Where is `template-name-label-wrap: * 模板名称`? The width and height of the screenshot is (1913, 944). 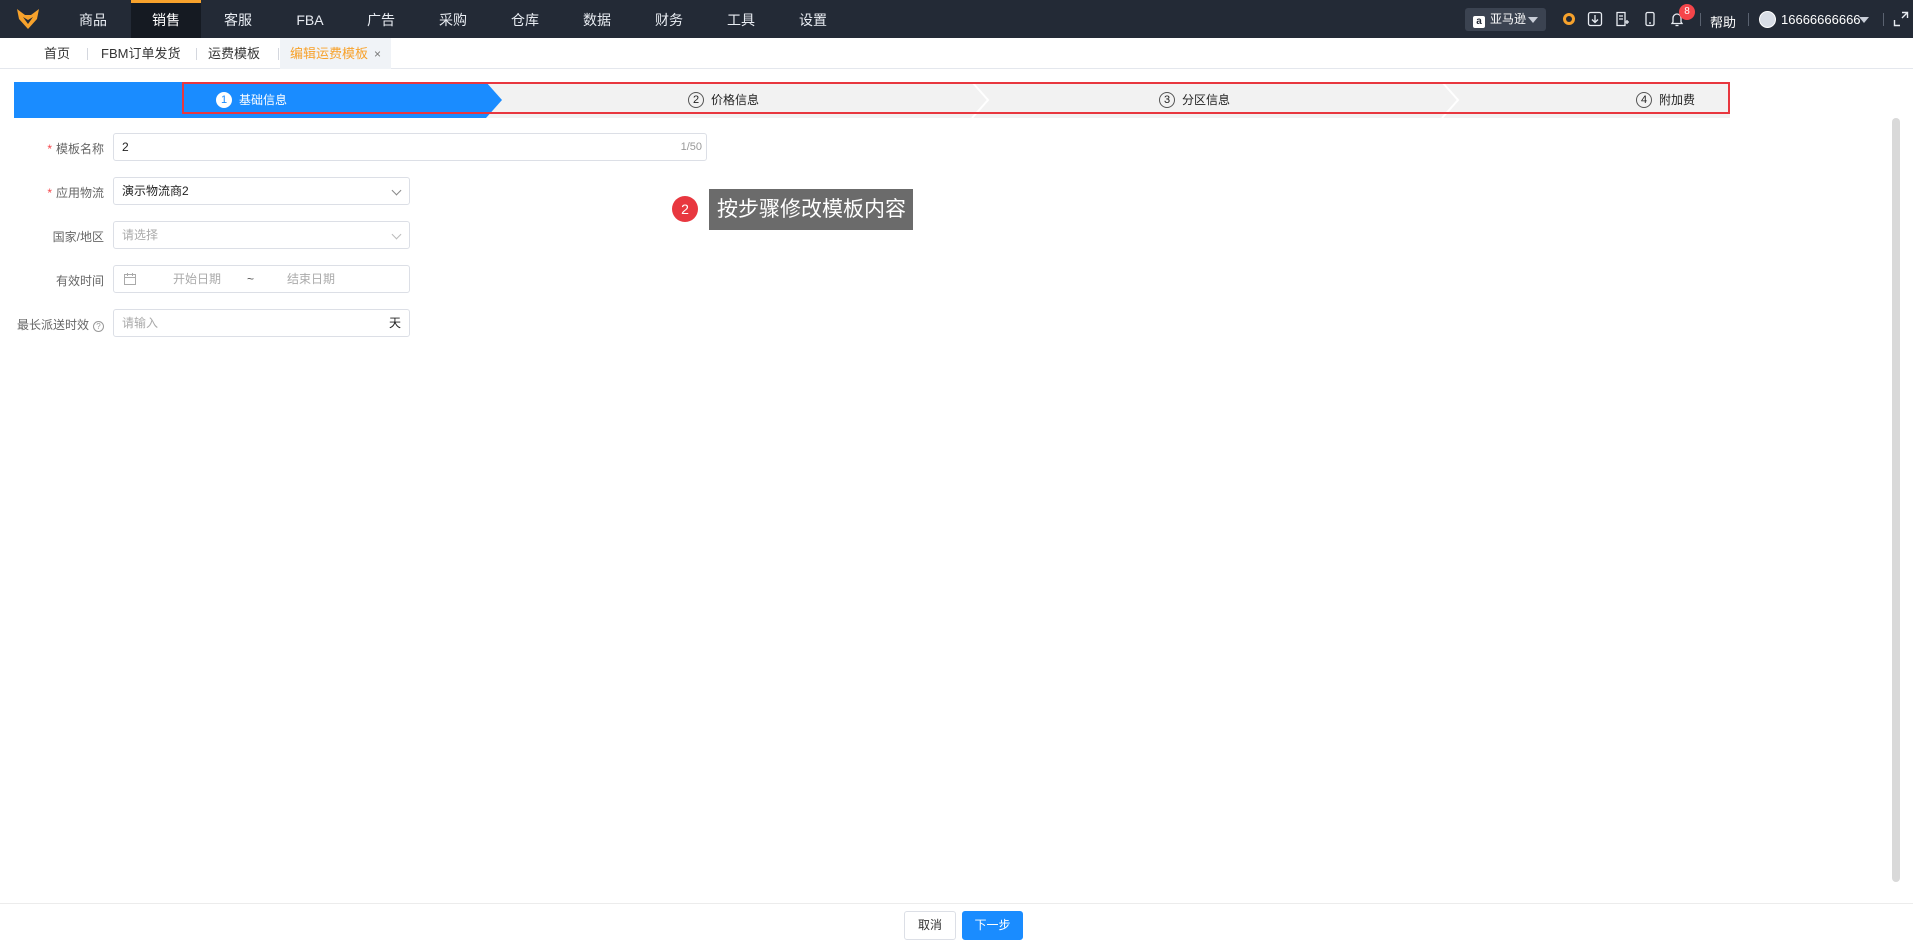
template-name-label-wrap: * 模板名称 is located at coordinates (52, 150).